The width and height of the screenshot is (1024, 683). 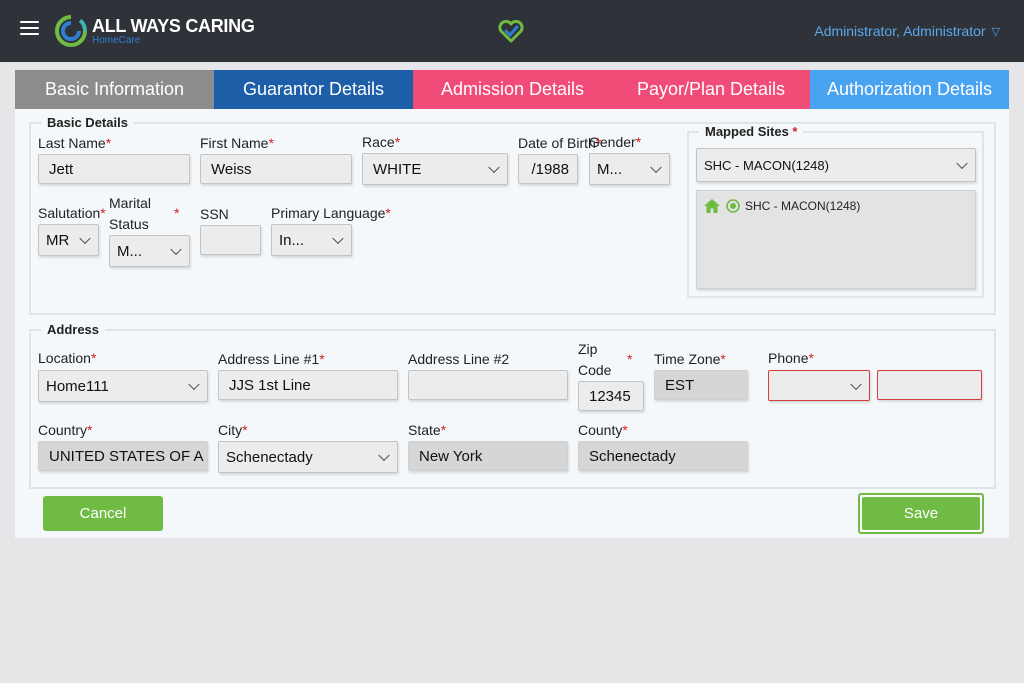 What do you see at coordinates (595, 370) in the screenshot?
I see `zip-code-label-line2: Code` at bounding box center [595, 370].